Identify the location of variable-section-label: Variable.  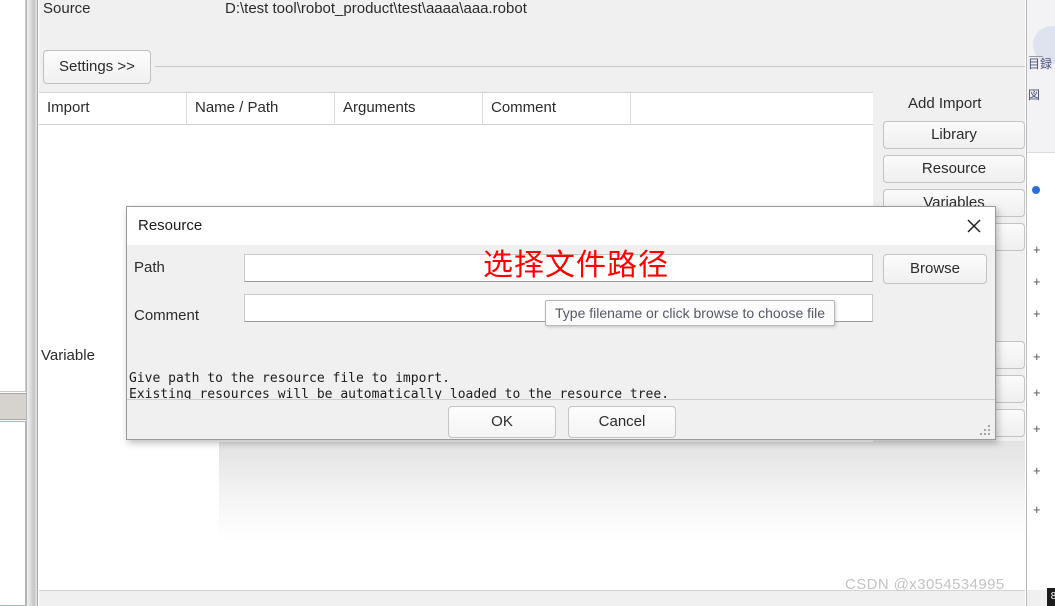
(68, 355).